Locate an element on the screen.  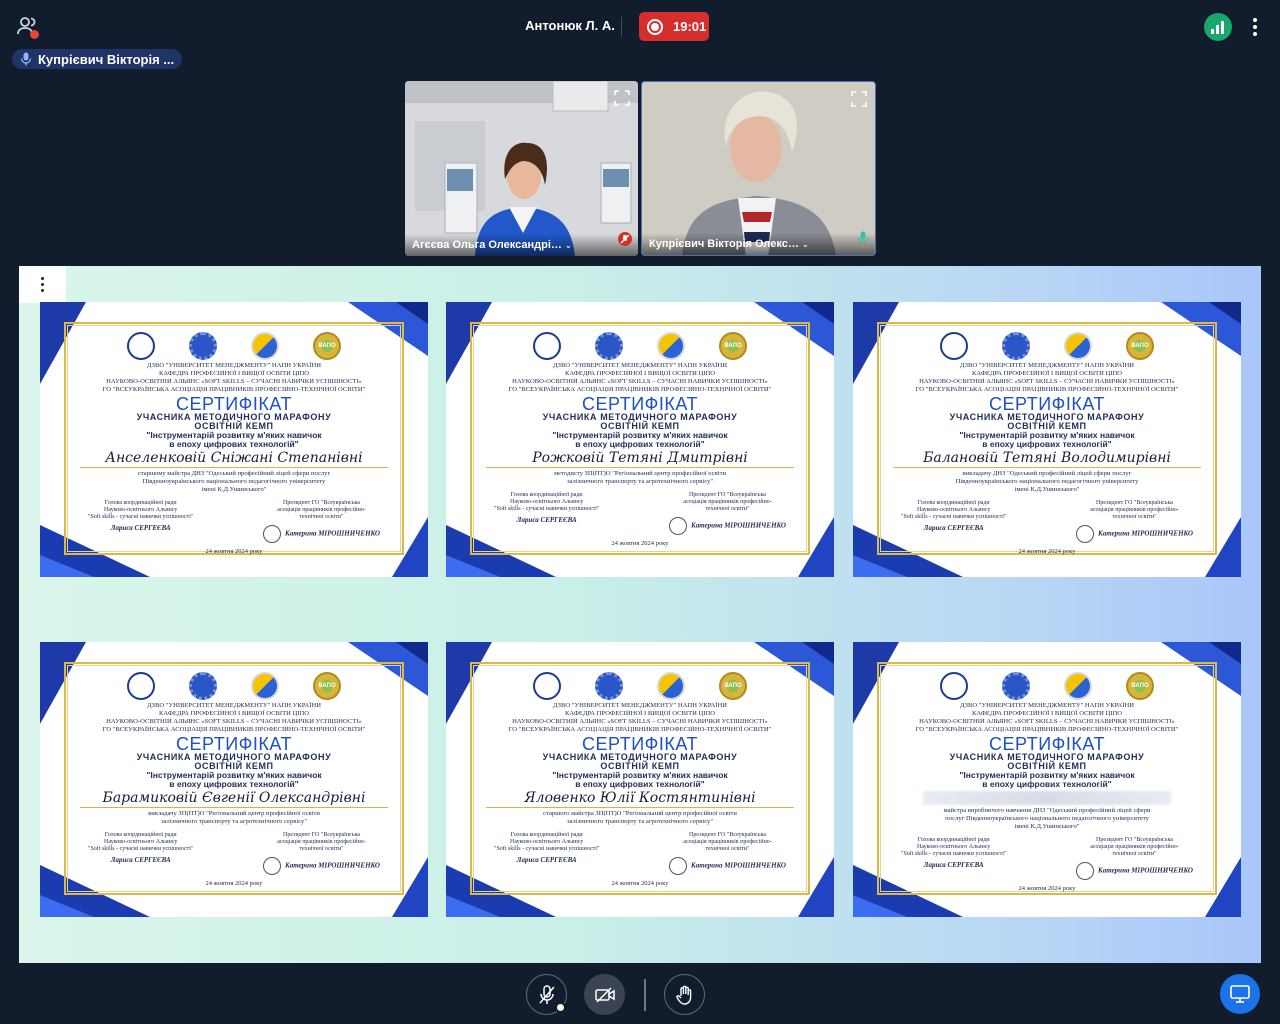
recording-time: 19:01 is located at coordinates (690, 26).